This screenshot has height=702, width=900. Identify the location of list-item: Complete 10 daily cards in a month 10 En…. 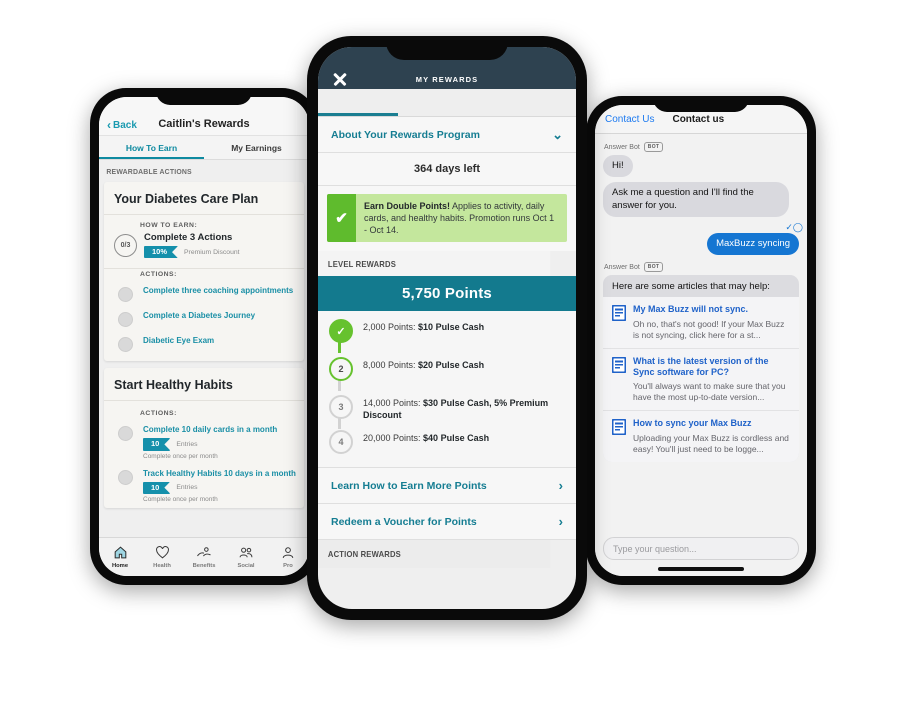
(204, 442).